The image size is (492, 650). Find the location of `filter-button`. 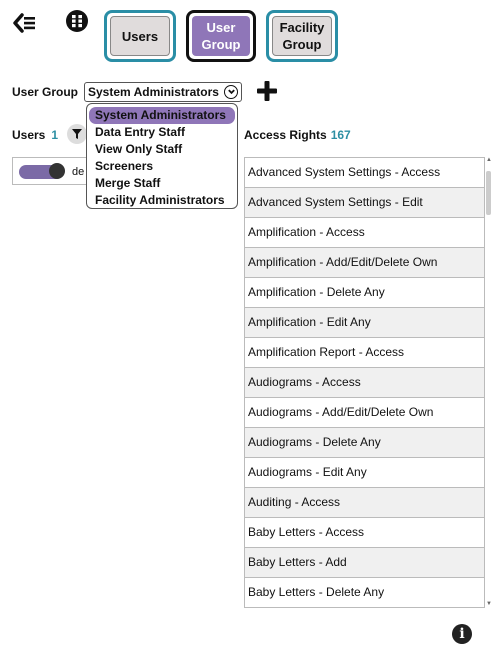

filter-button is located at coordinates (77, 134).